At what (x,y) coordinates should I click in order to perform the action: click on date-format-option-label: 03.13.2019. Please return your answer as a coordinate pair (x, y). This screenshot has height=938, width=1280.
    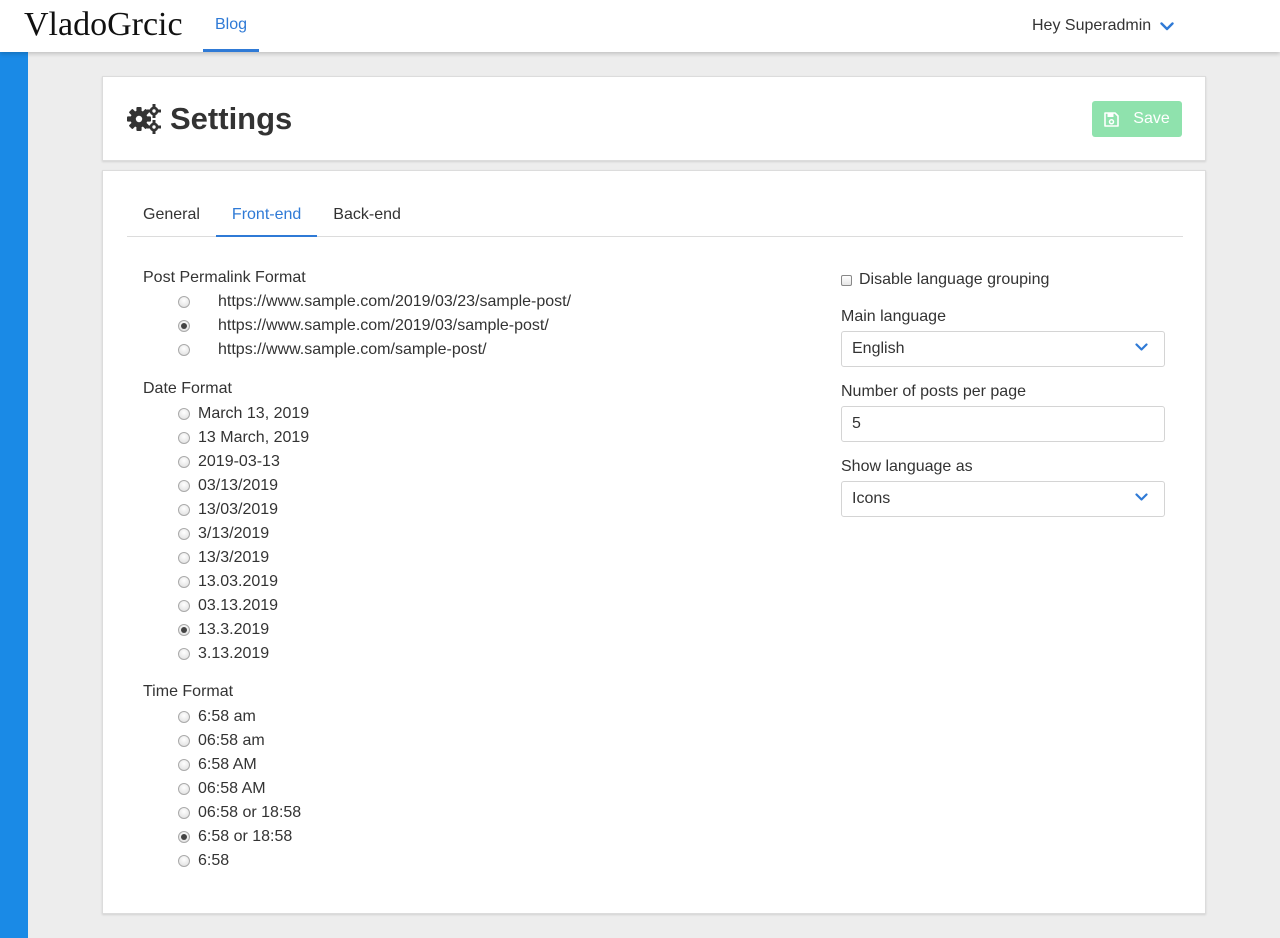
    Looking at the image, I should click on (238, 605).